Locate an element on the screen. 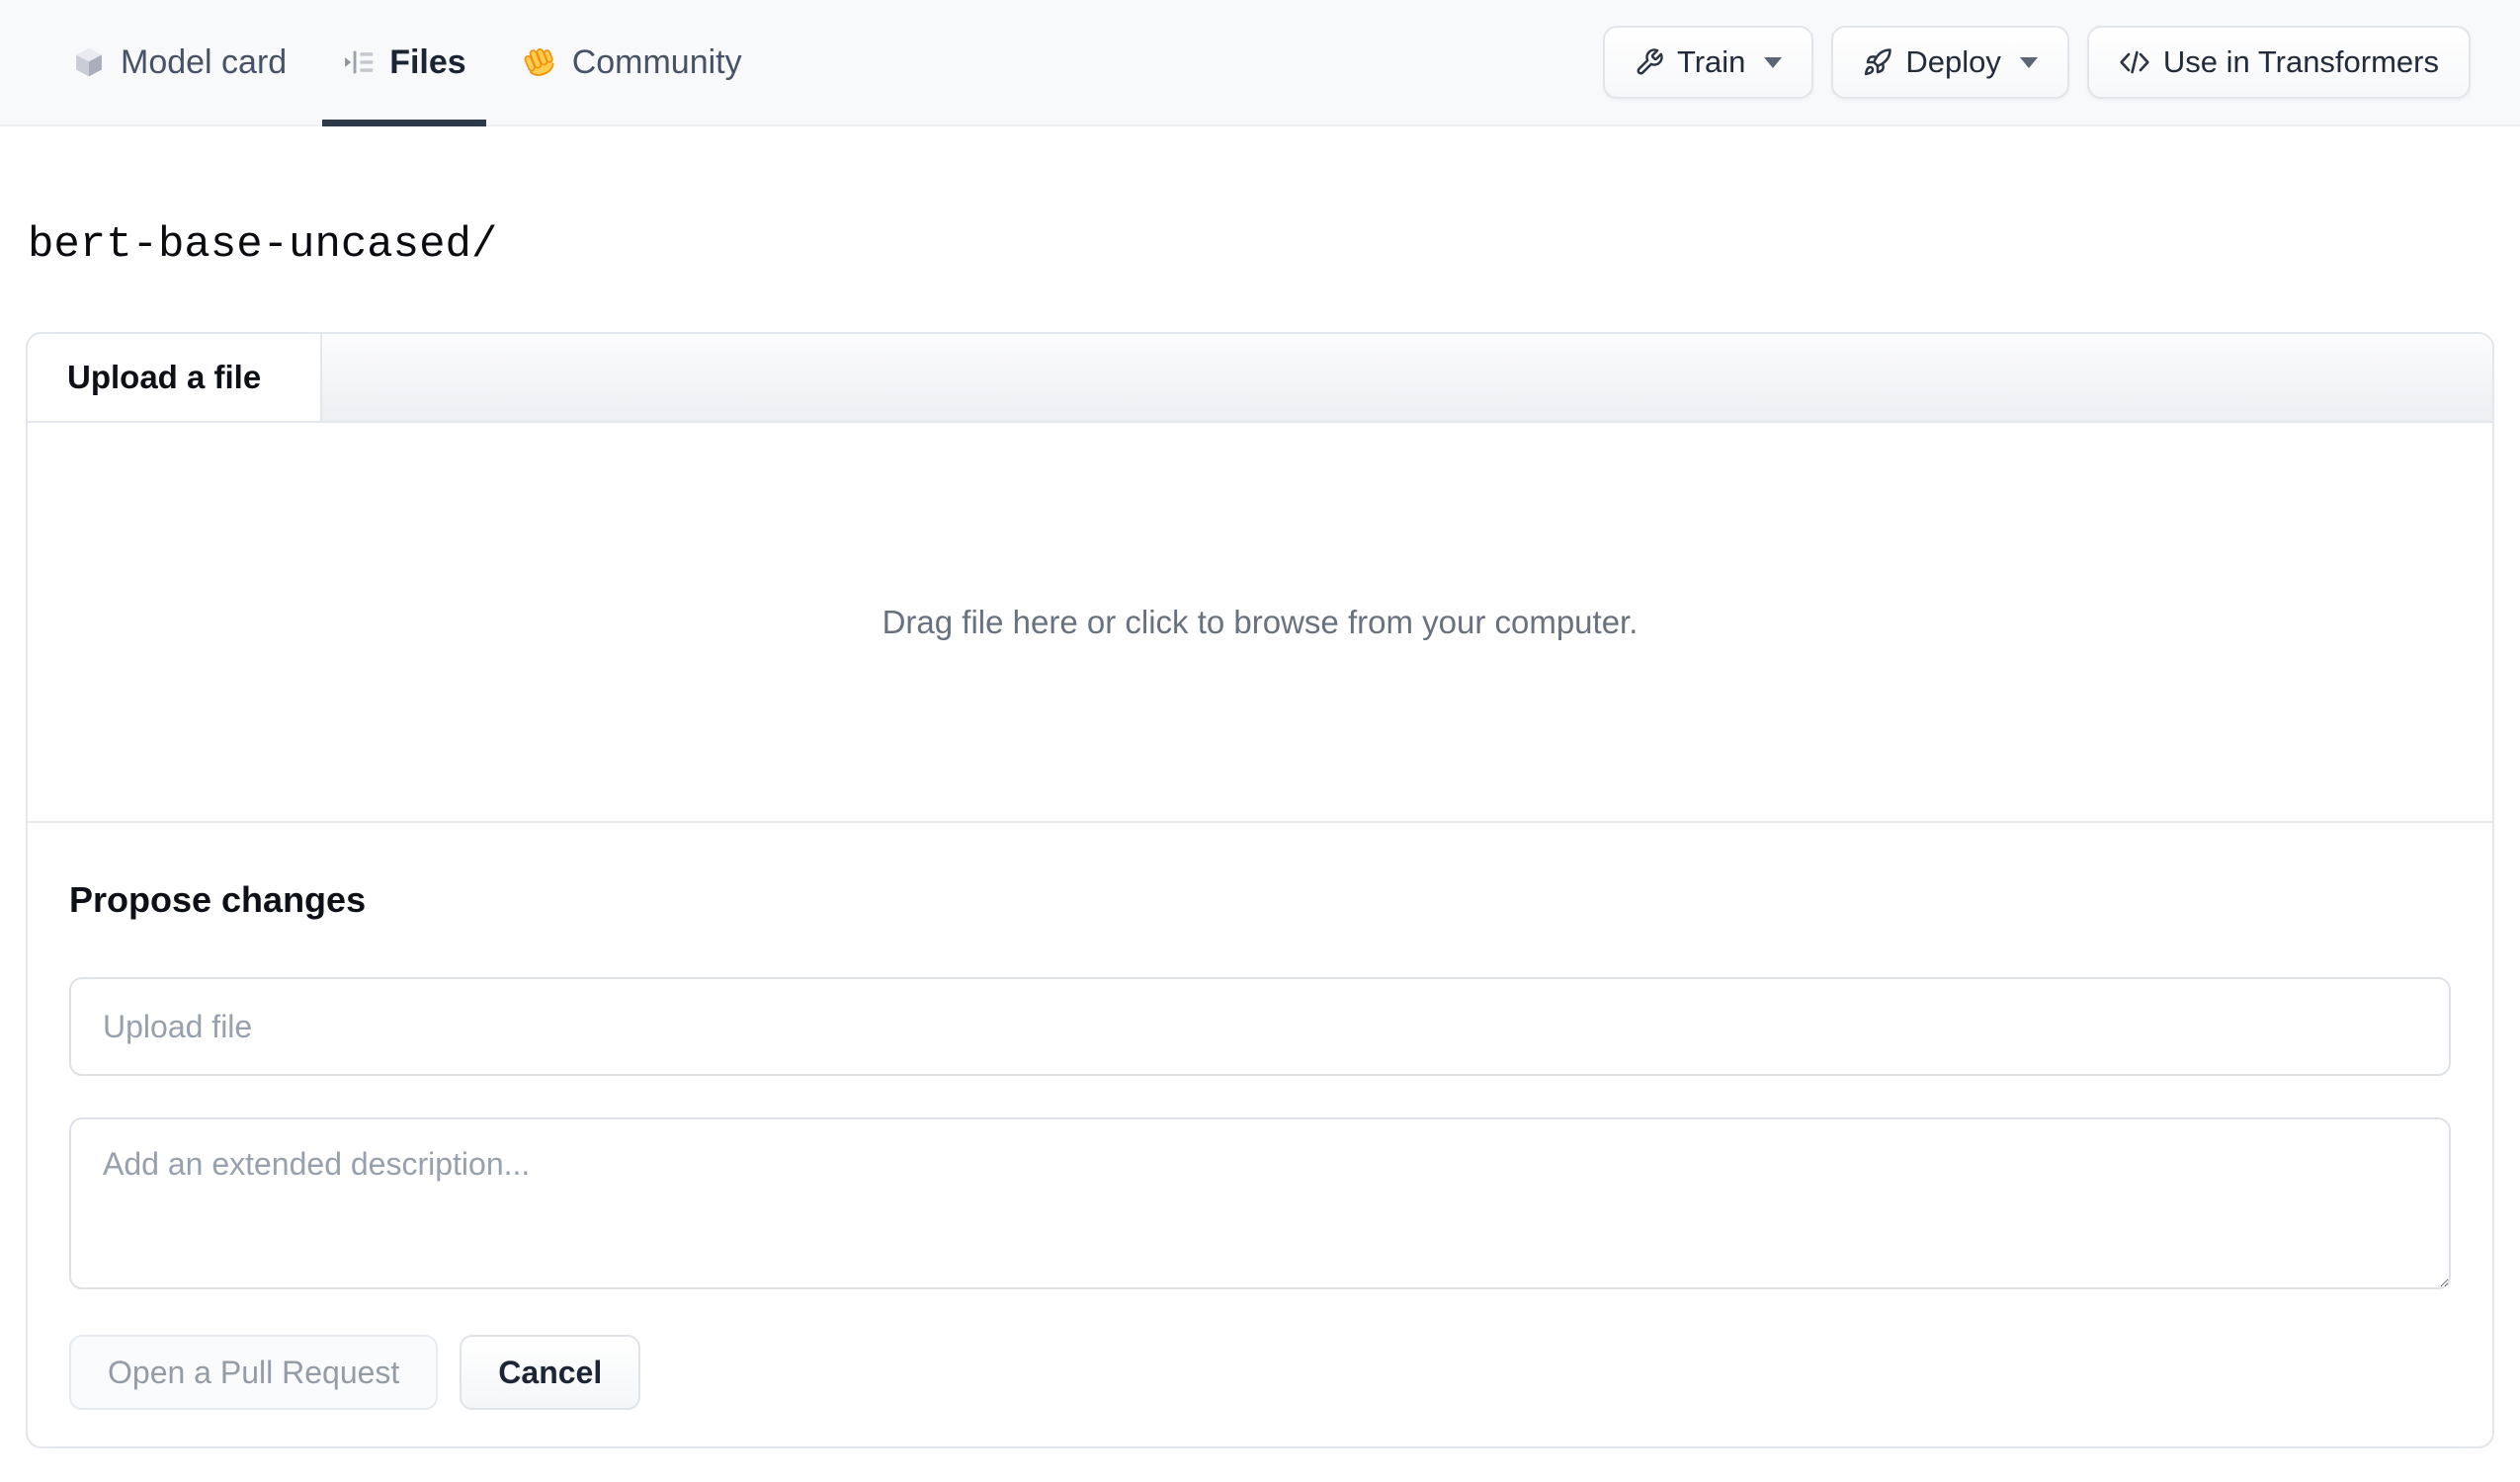 This screenshot has height=1482, width=2520. use-in-transformers-label: Use in Transformers is located at coordinates (2300, 61).